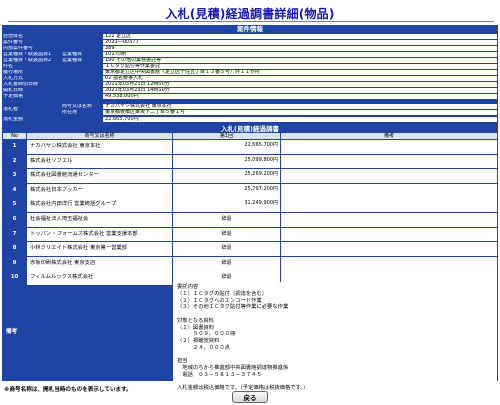  I want to click on contract-row: 落札金額 22,665,700円, so click(250, 120).